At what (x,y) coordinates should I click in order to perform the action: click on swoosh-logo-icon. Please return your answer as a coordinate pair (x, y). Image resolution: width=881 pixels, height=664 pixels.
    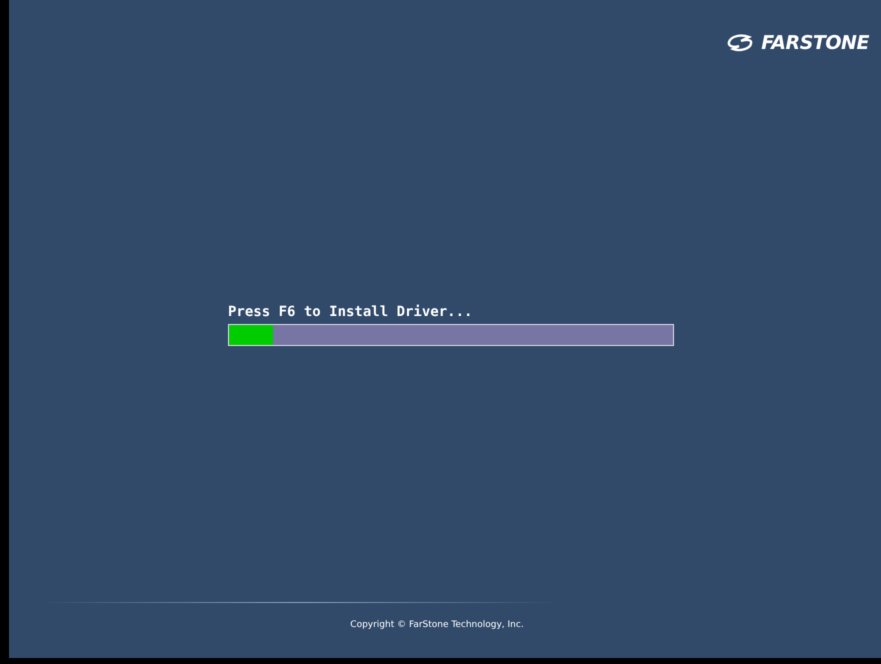
    Looking at the image, I should click on (740, 43).